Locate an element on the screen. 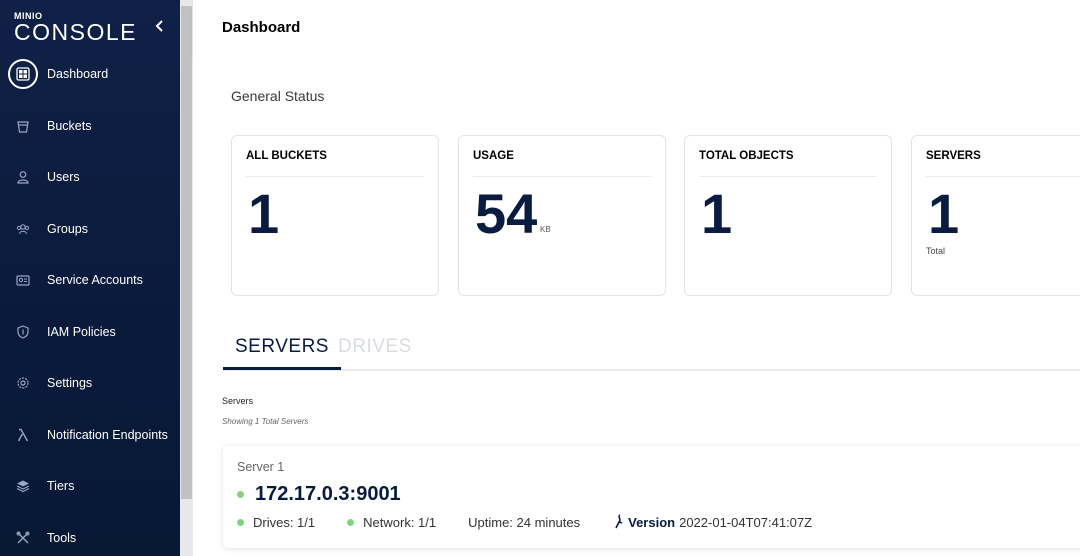  lambda-icon is located at coordinates (23, 435).